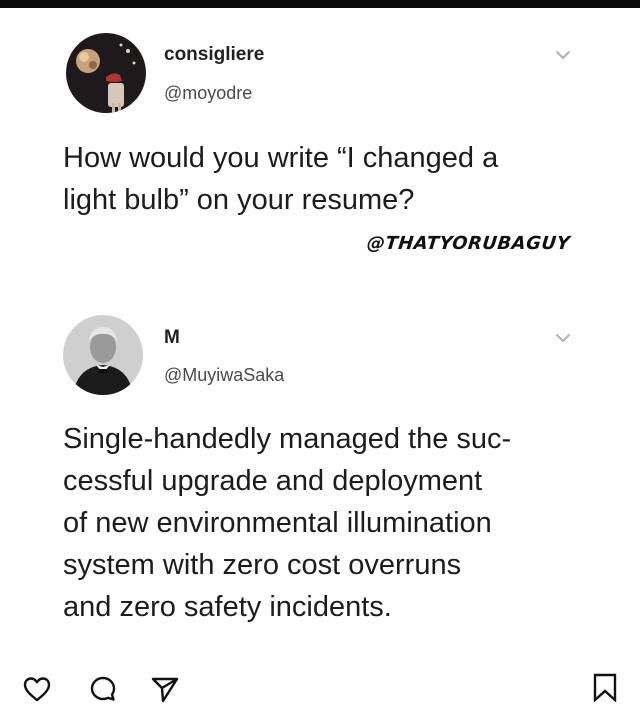 This screenshot has width=640, height=716. I want to click on tweet-text-line: Single-handedly managed the suc-, so click(287, 439).